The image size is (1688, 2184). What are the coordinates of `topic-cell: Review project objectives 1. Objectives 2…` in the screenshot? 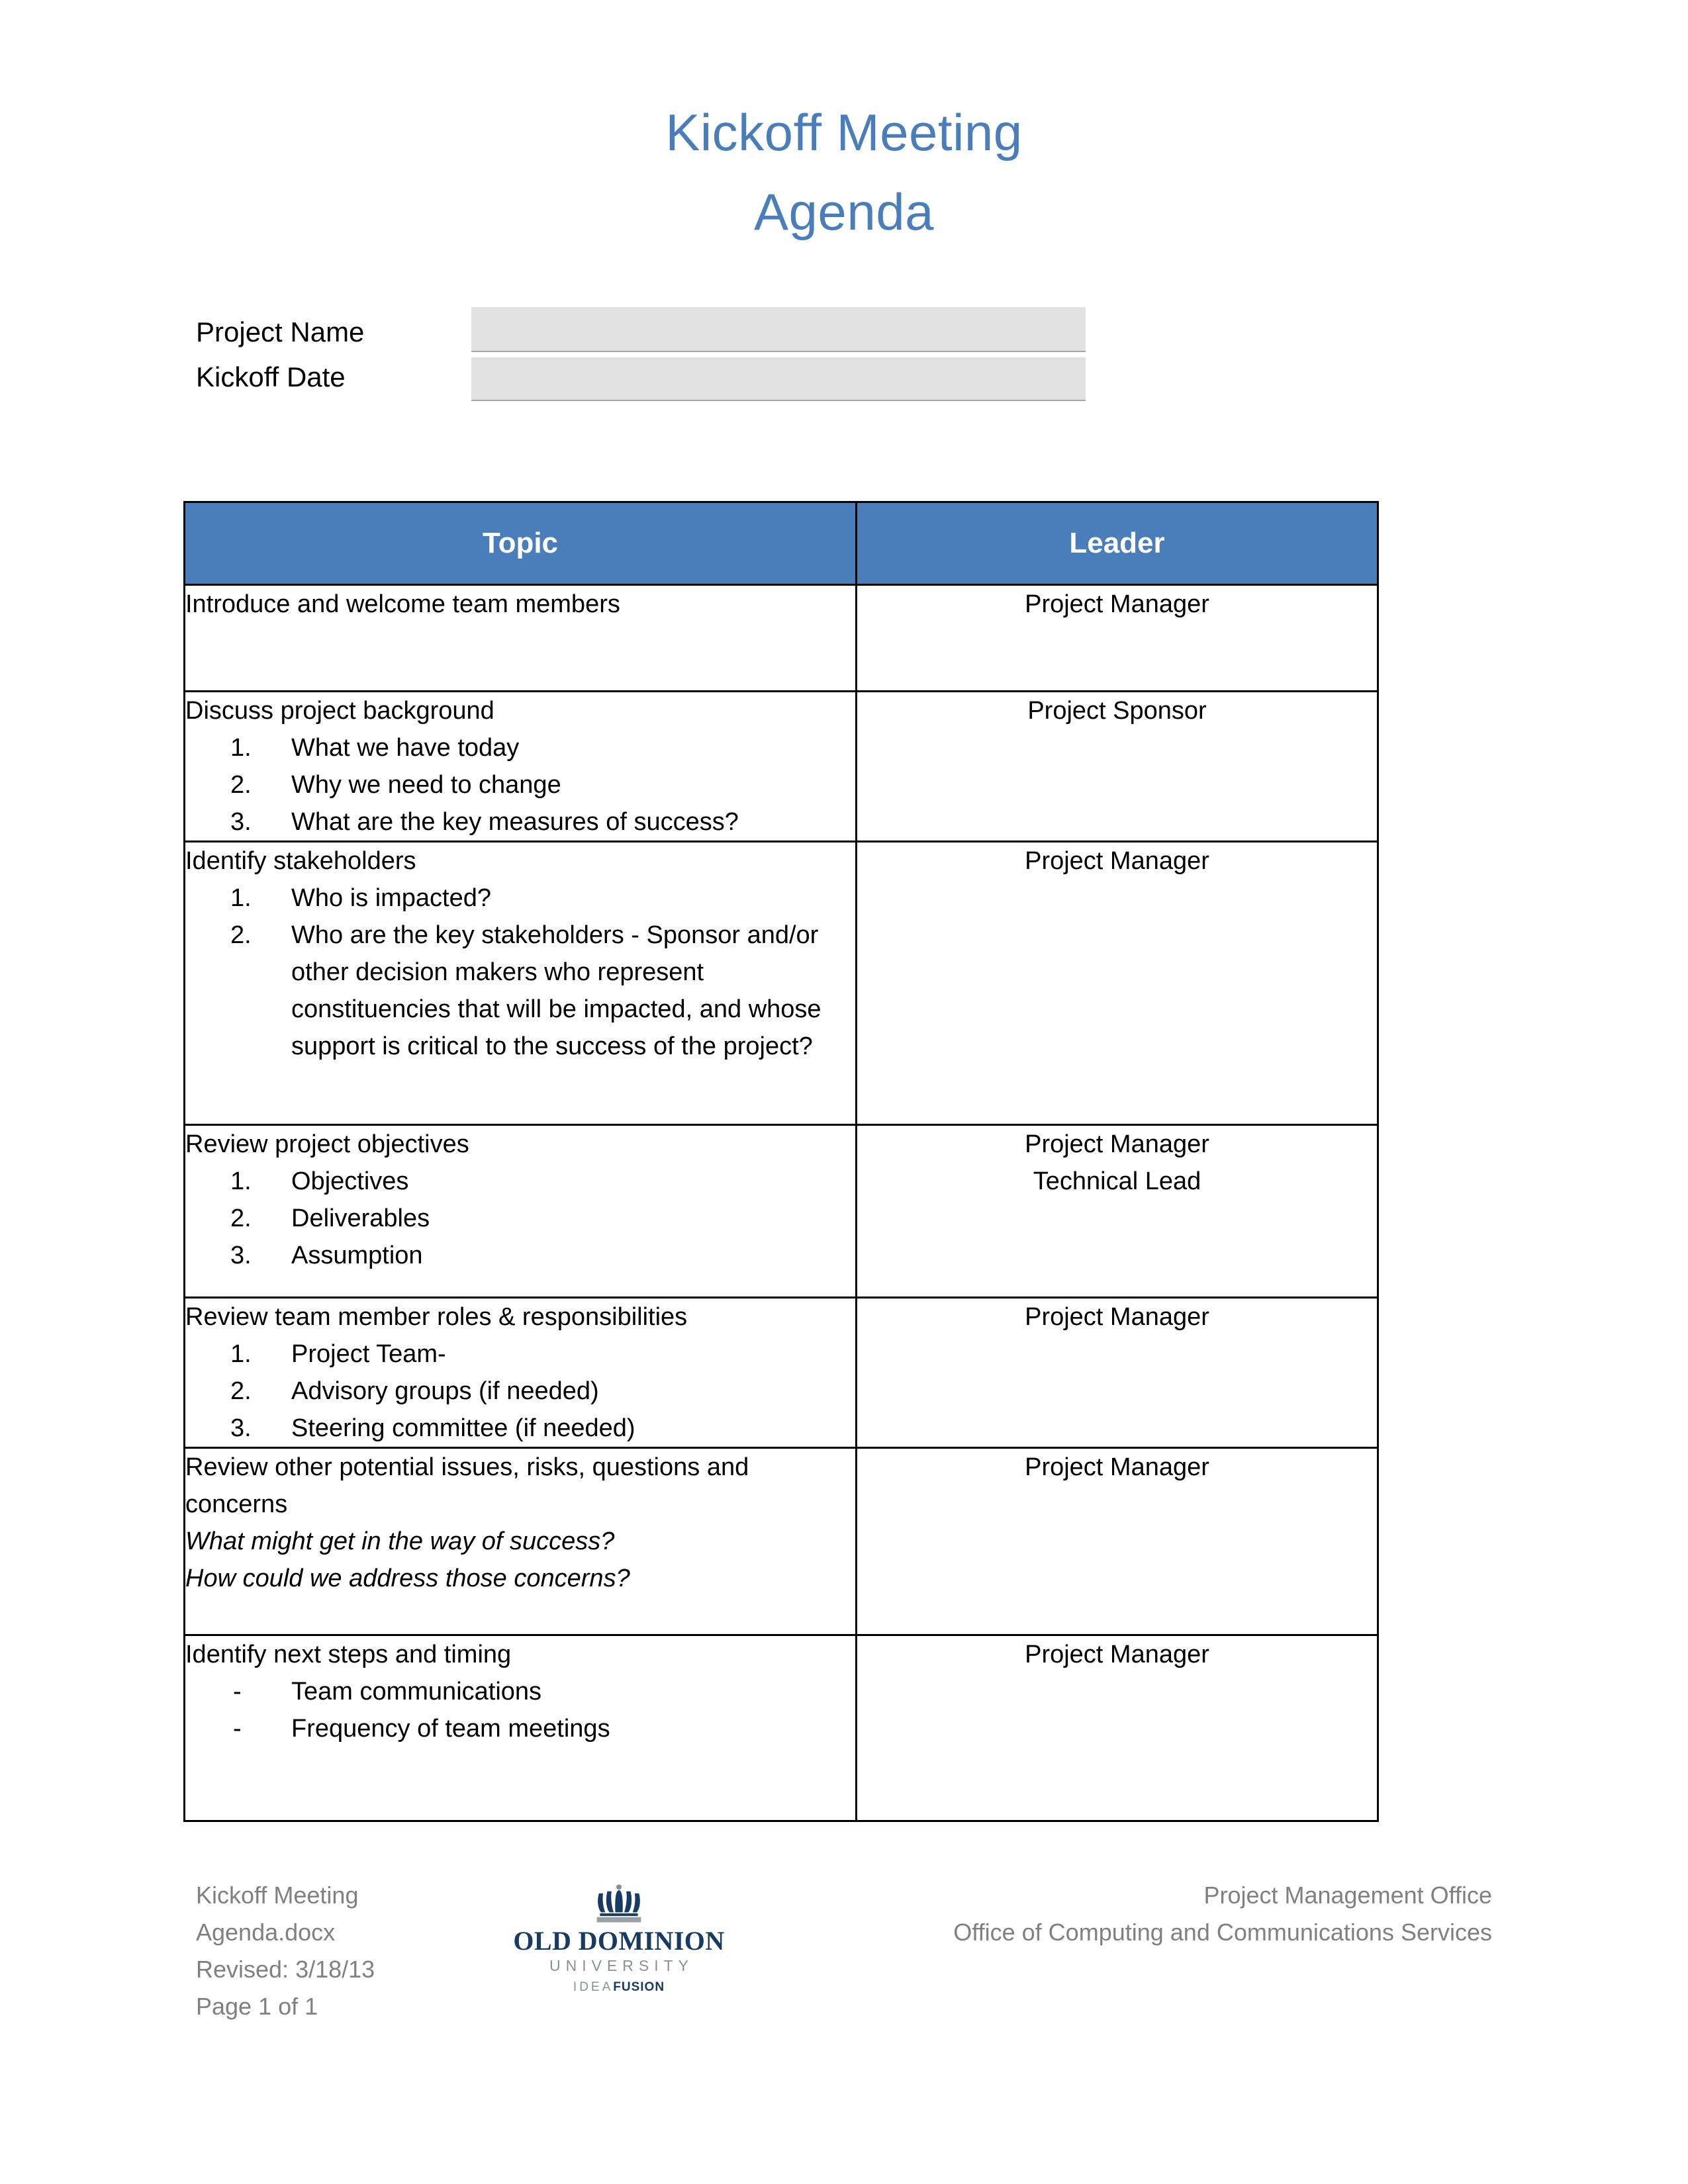 It's located at (520, 1211).